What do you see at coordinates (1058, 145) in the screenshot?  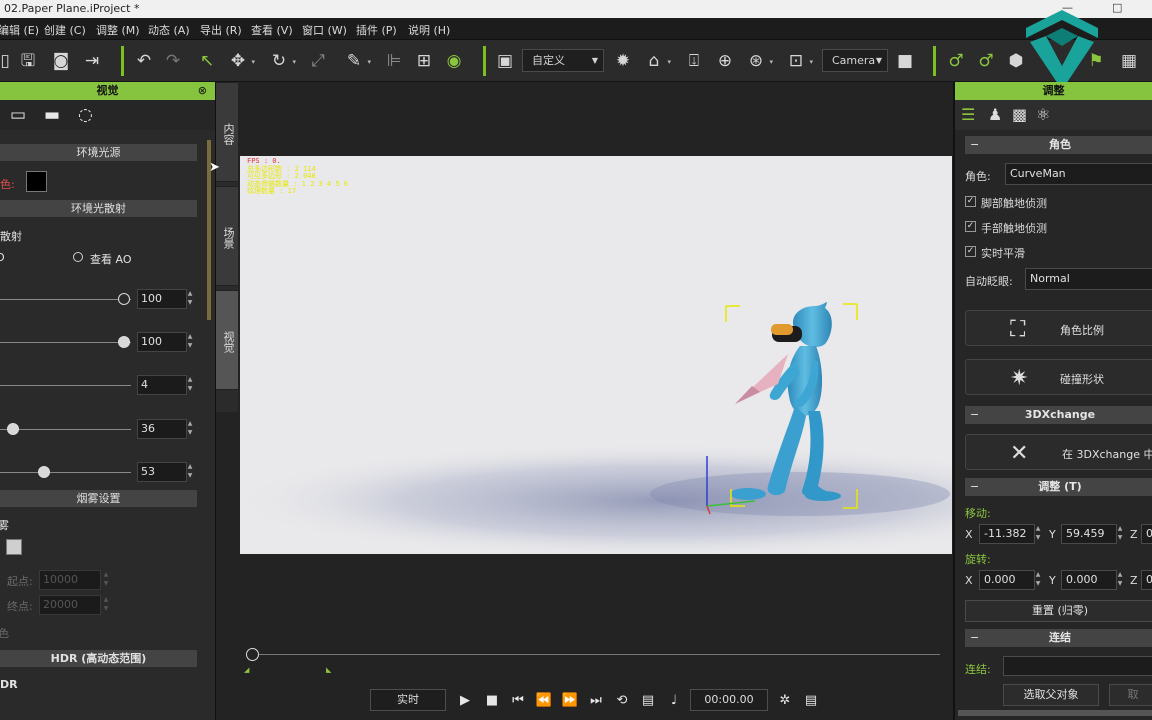 I see `section-character: − 角色` at bounding box center [1058, 145].